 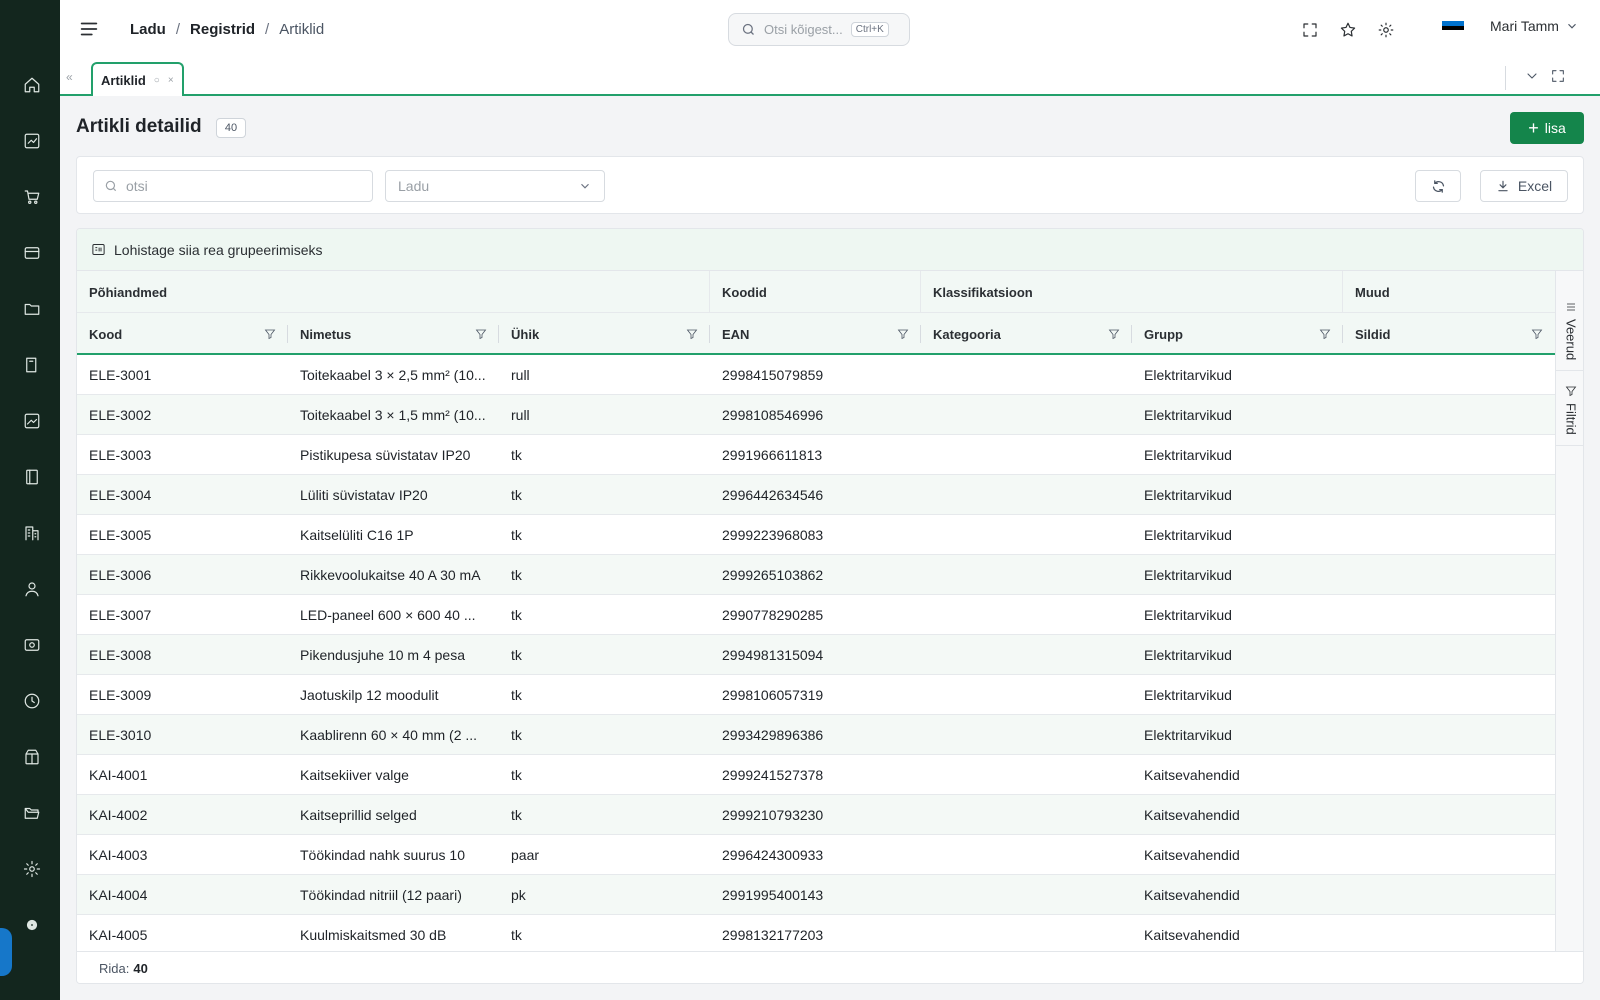 I want to click on refresh-tab-icon: ○, so click(x=157, y=80).